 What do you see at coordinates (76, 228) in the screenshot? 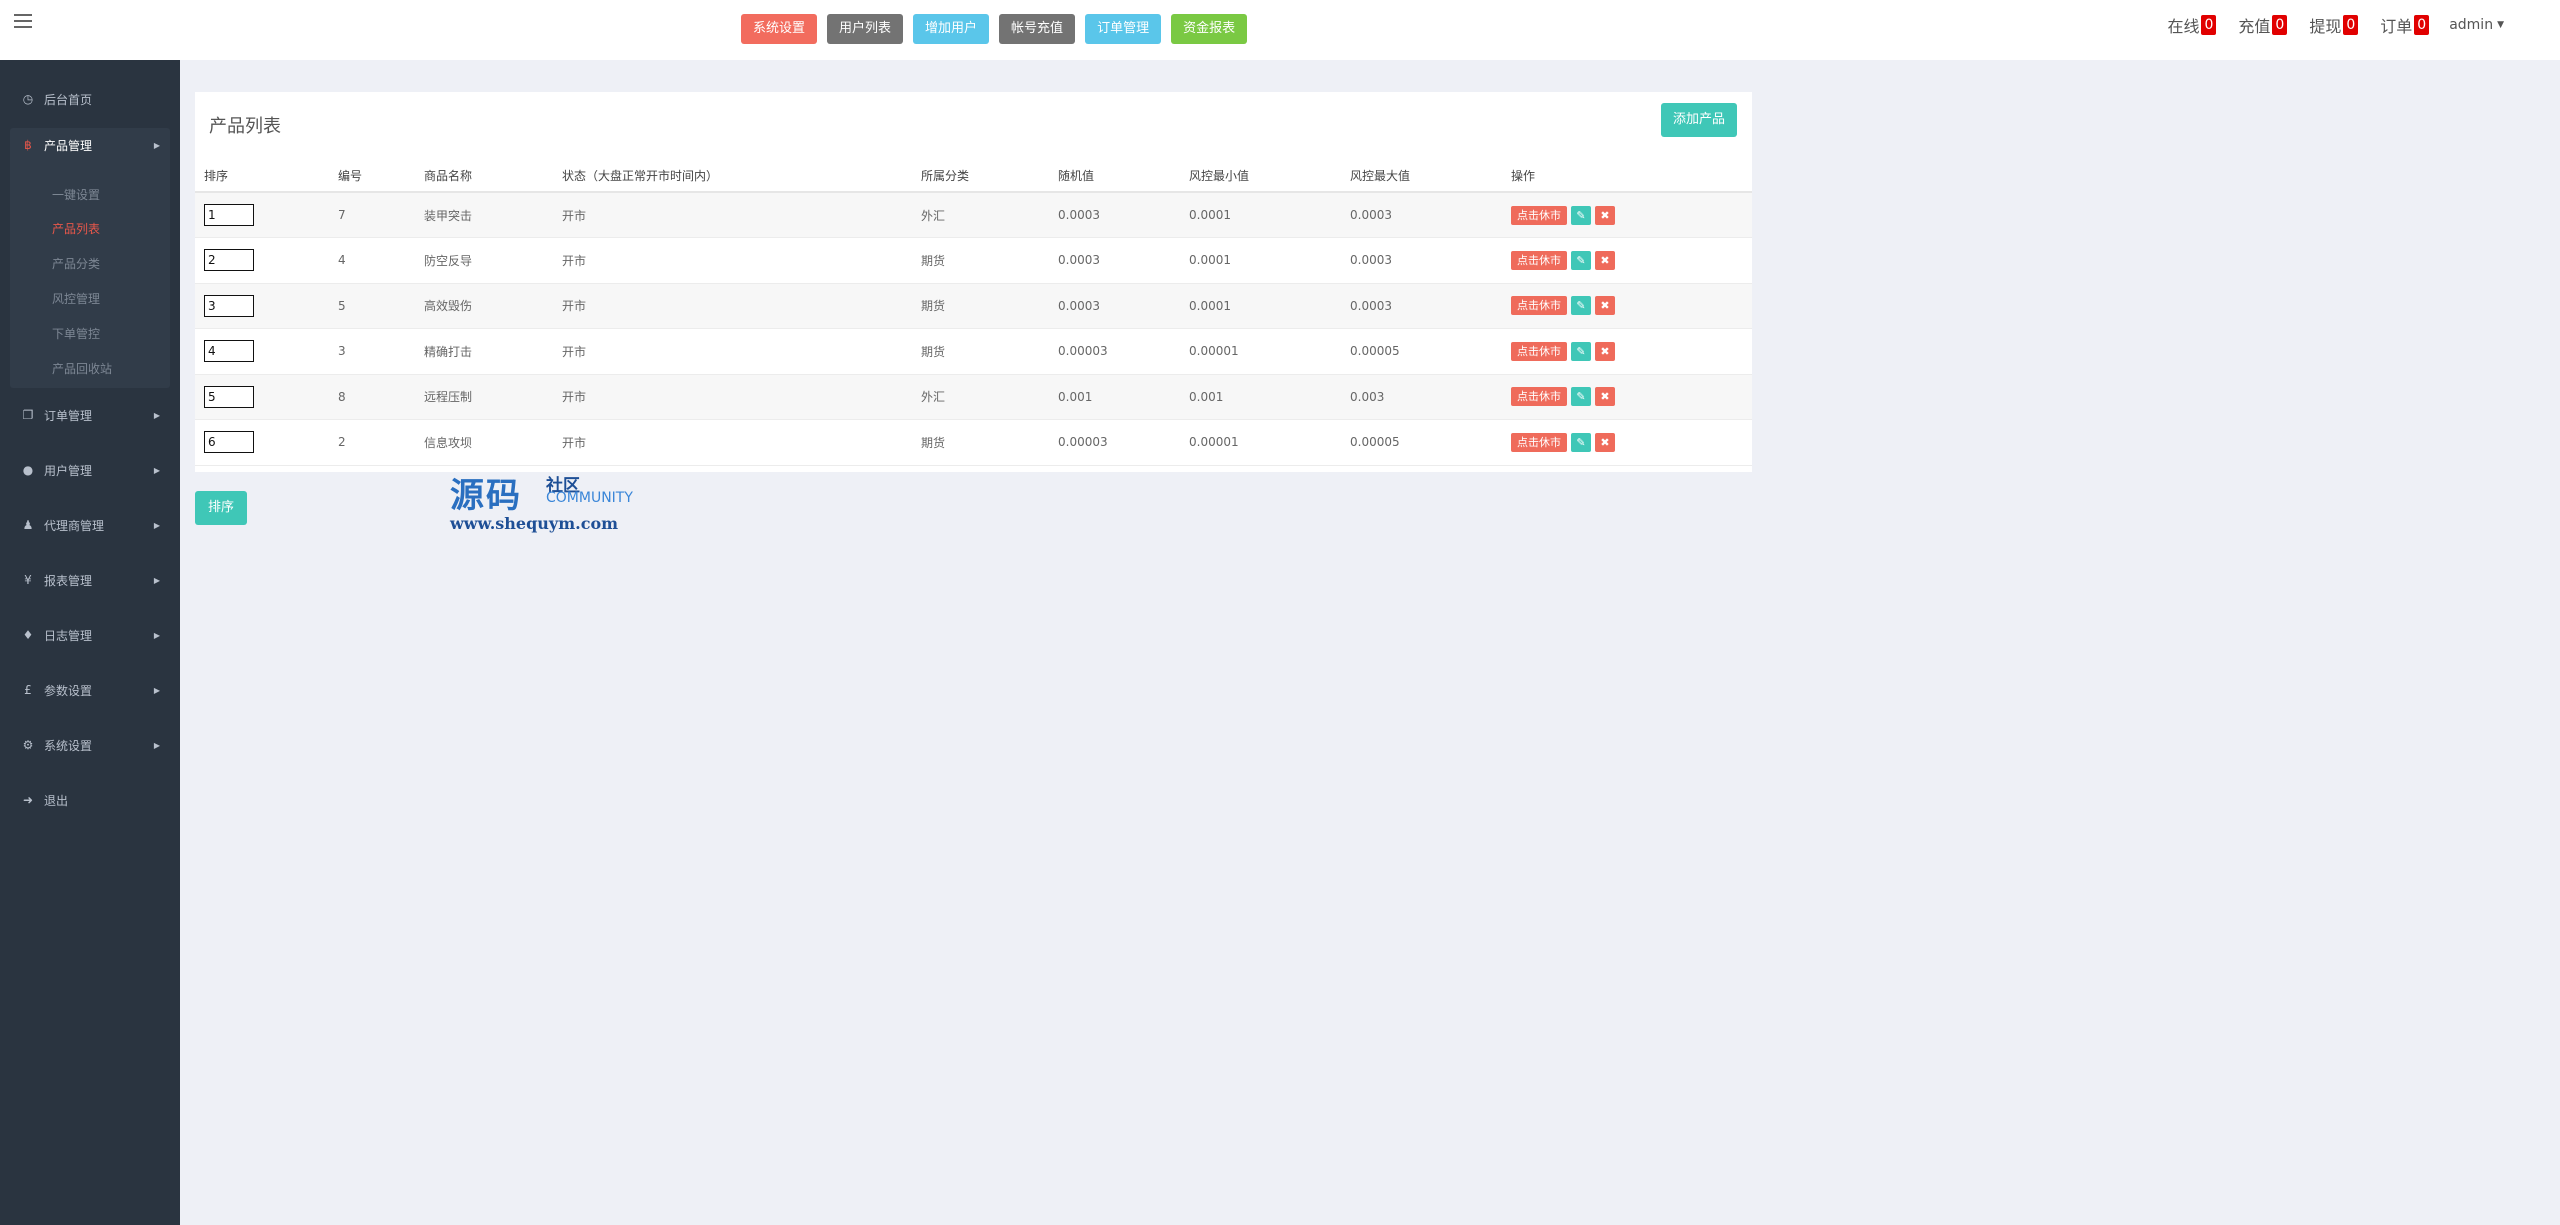
I see `sub-item-product-list: 产品列表` at bounding box center [76, 228].